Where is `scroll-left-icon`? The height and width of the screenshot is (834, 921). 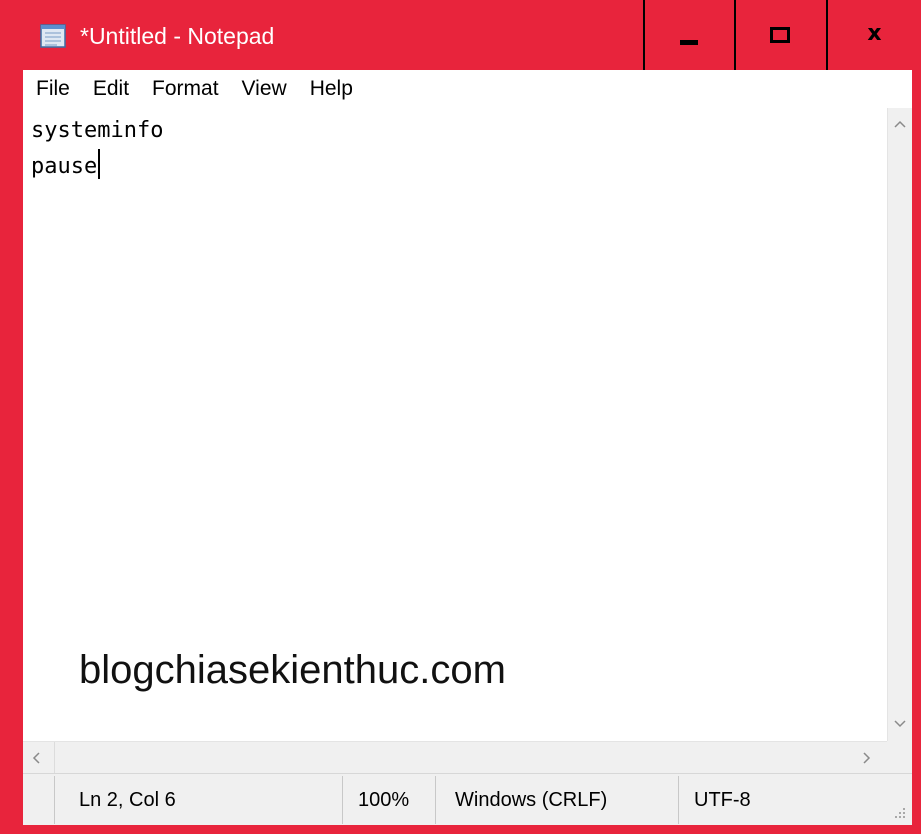
scroll-left-icon is located at coordinates (36, 758).